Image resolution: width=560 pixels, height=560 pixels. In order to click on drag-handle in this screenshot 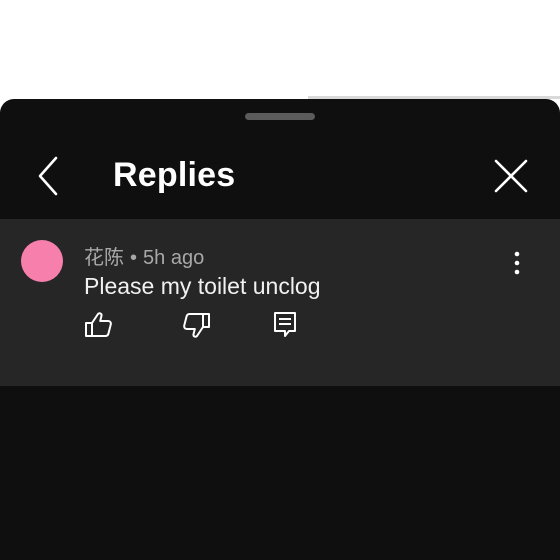, I will do `click(280, 116)`.